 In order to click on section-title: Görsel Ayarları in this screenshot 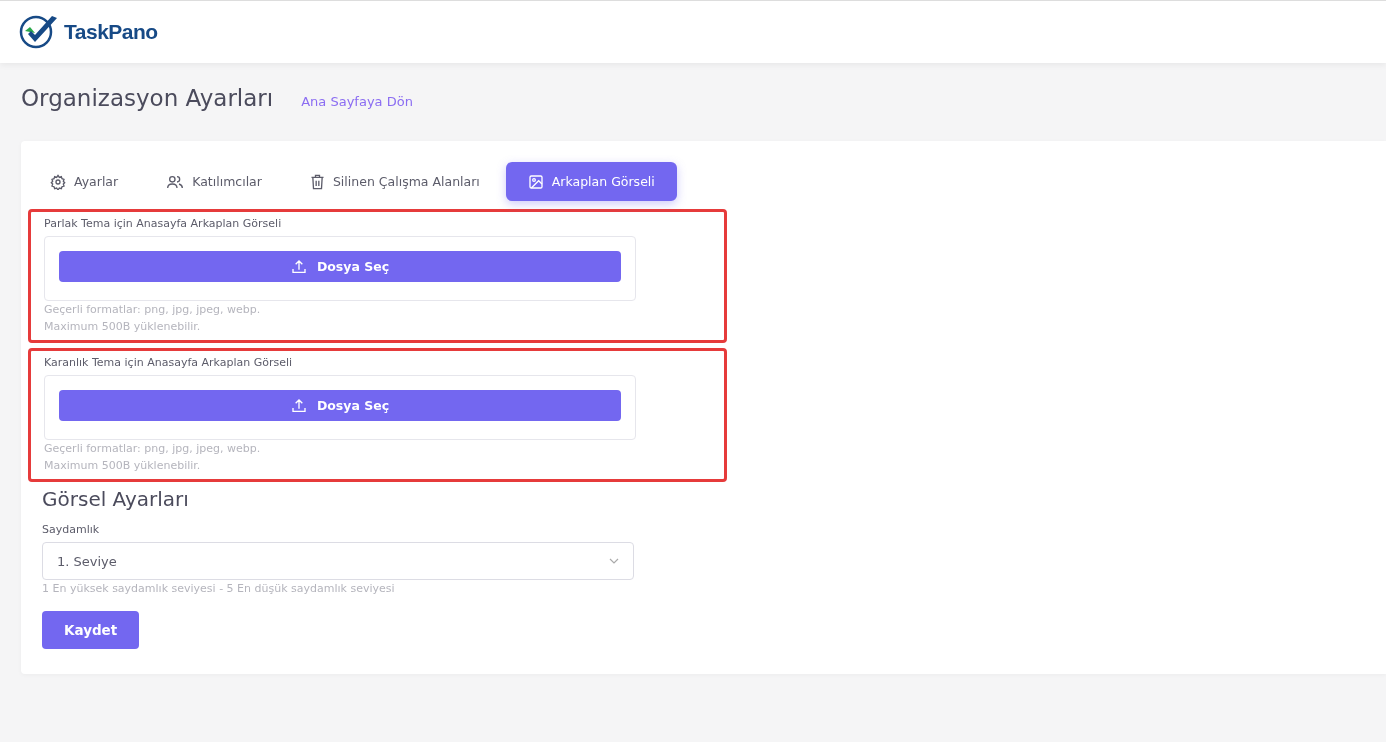, I will do `click(116, 499)`.